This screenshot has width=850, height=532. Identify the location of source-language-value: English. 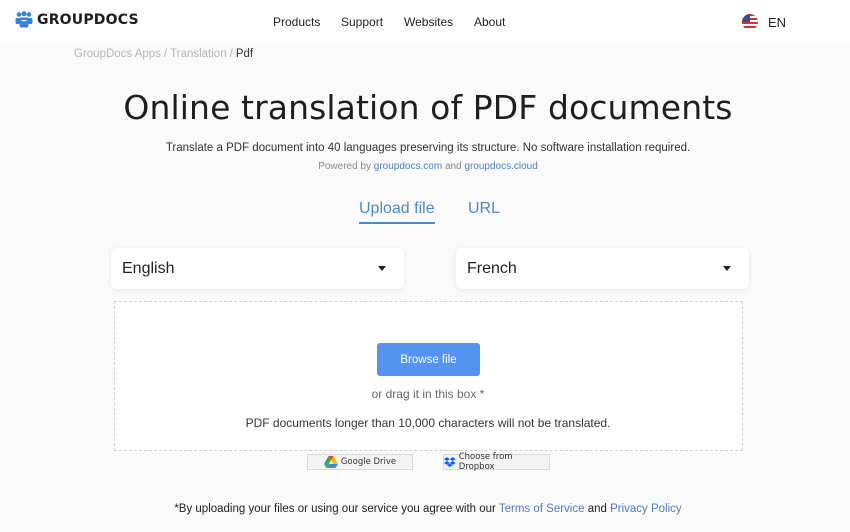
(148, 268).